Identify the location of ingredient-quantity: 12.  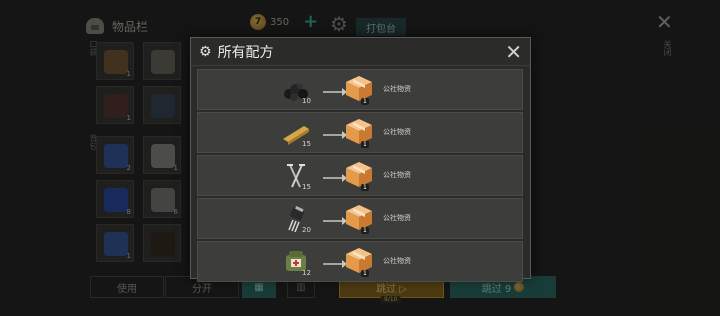
(306, 273).